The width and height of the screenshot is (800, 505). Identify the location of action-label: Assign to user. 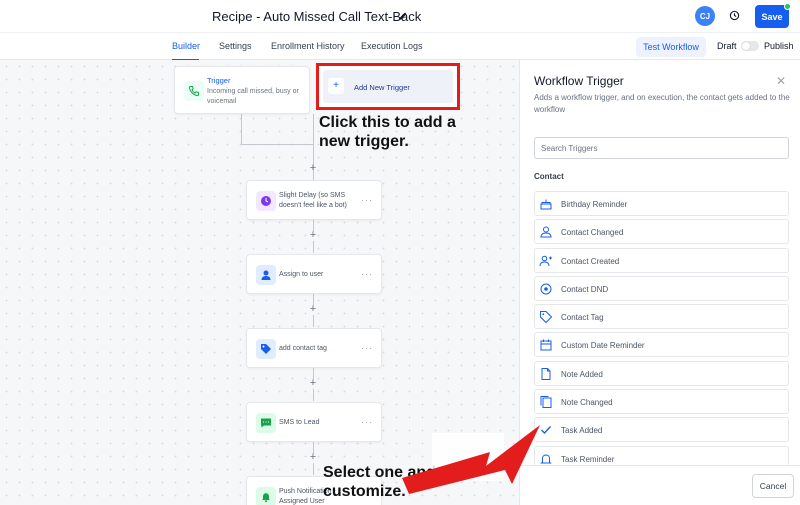
(301, 274).